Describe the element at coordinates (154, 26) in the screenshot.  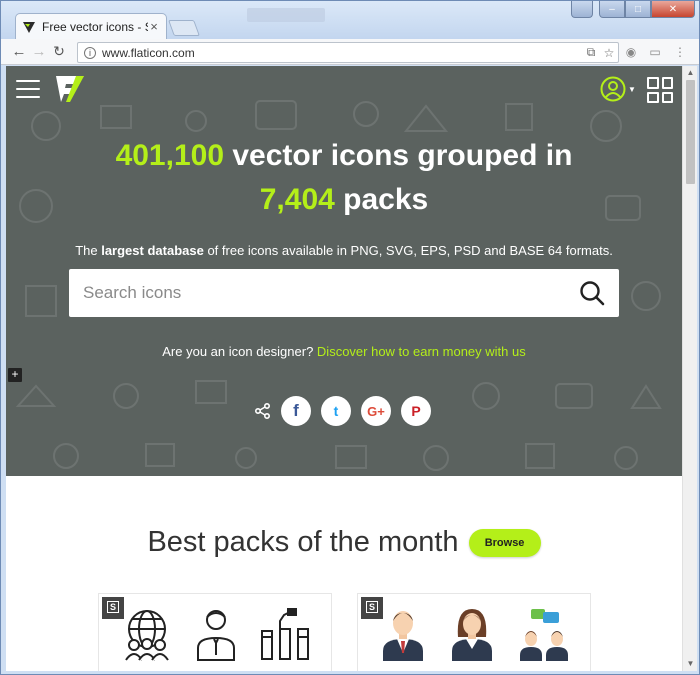
I see `tab-close-icon: ×` at that location.